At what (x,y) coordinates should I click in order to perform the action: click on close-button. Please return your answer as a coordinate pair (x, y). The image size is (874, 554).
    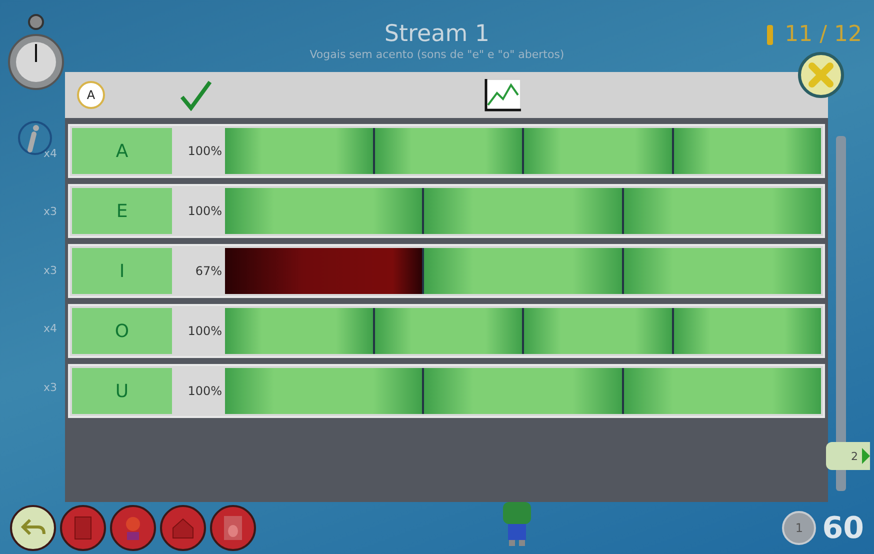
    Looking at the image, I should click on (821, 75).